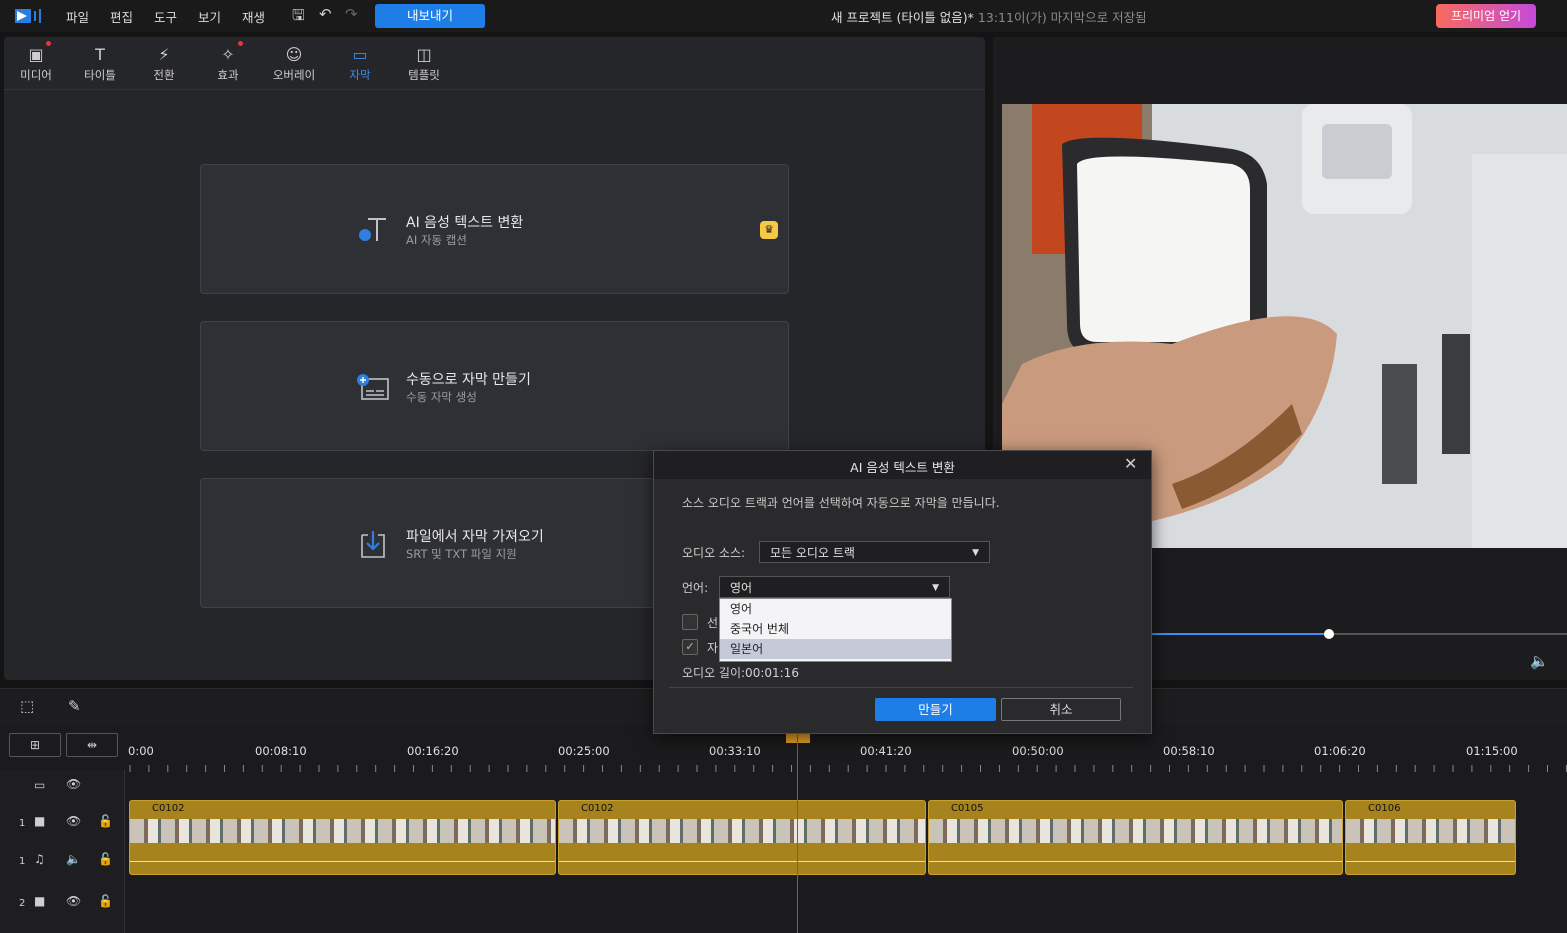 The width and height of the screenshot is (1567, 933). I want to click on timeline-clip: C0105, so click(1135, 837).